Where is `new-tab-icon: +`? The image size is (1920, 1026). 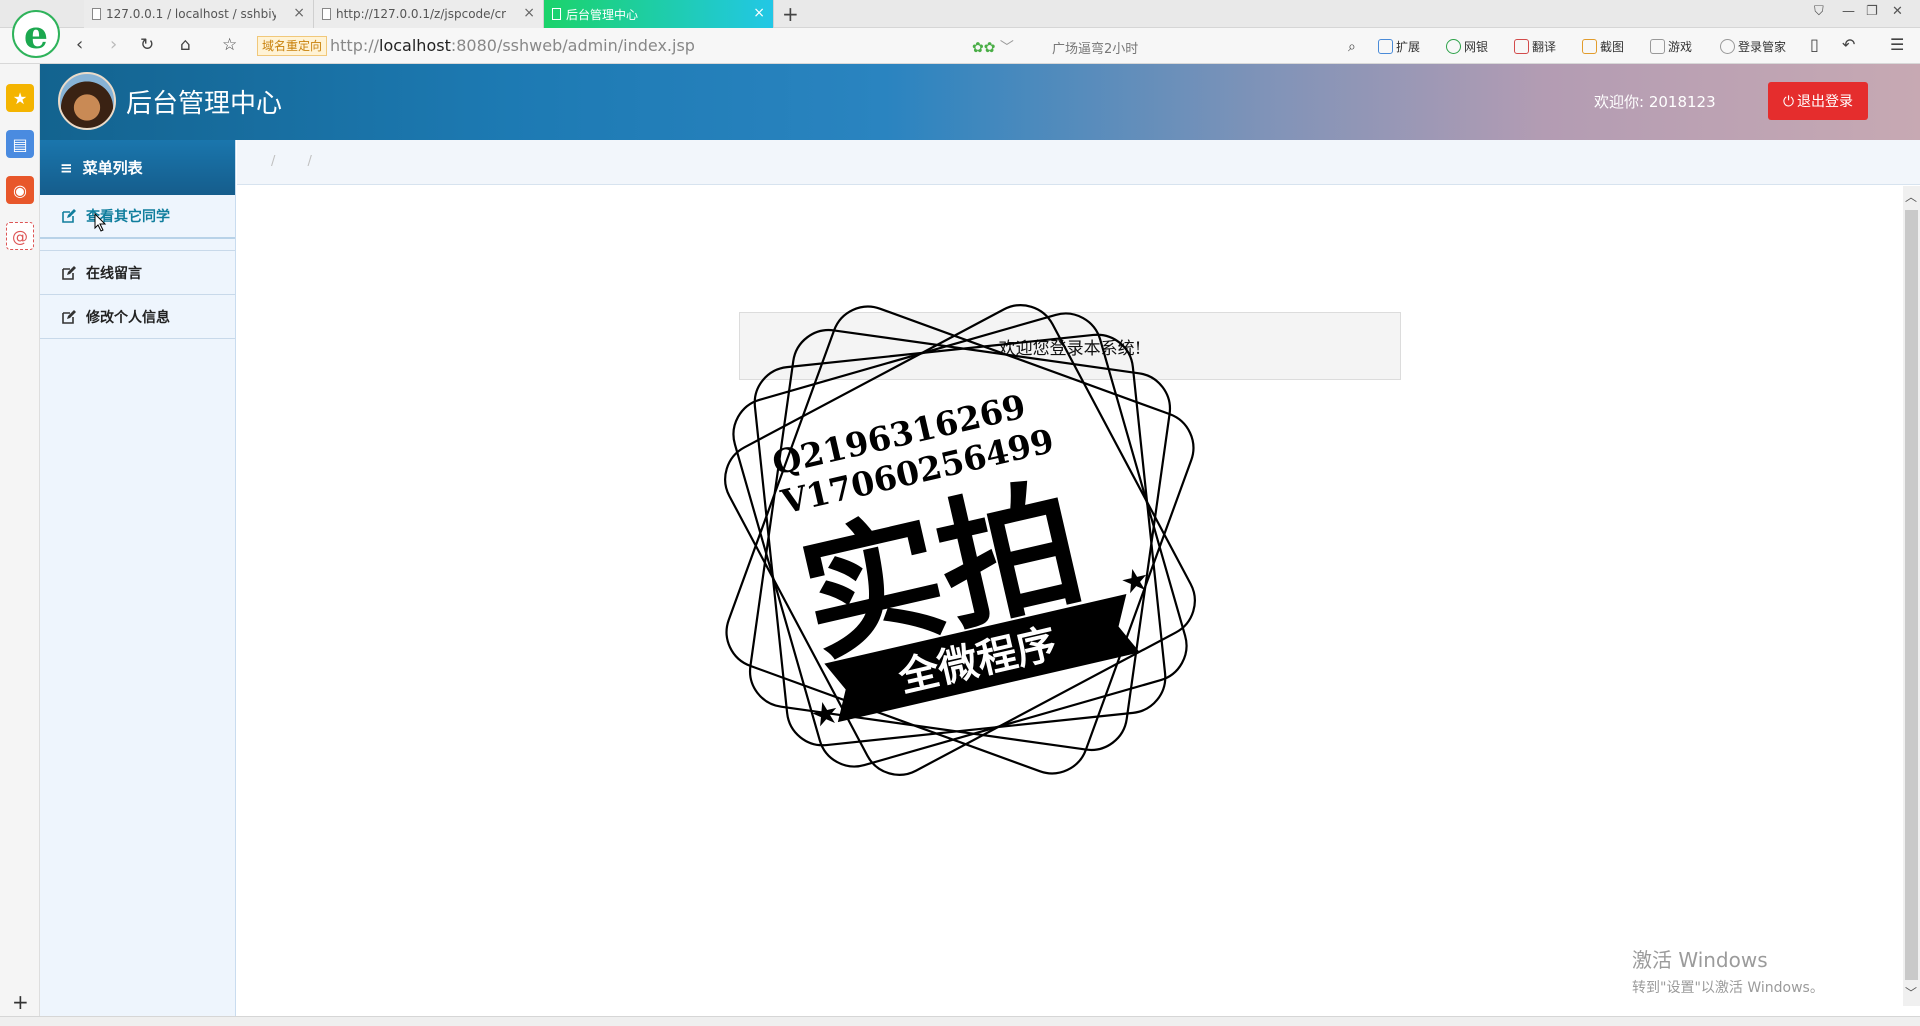
new-tab-icon: + is located at coordinates (790, 14).